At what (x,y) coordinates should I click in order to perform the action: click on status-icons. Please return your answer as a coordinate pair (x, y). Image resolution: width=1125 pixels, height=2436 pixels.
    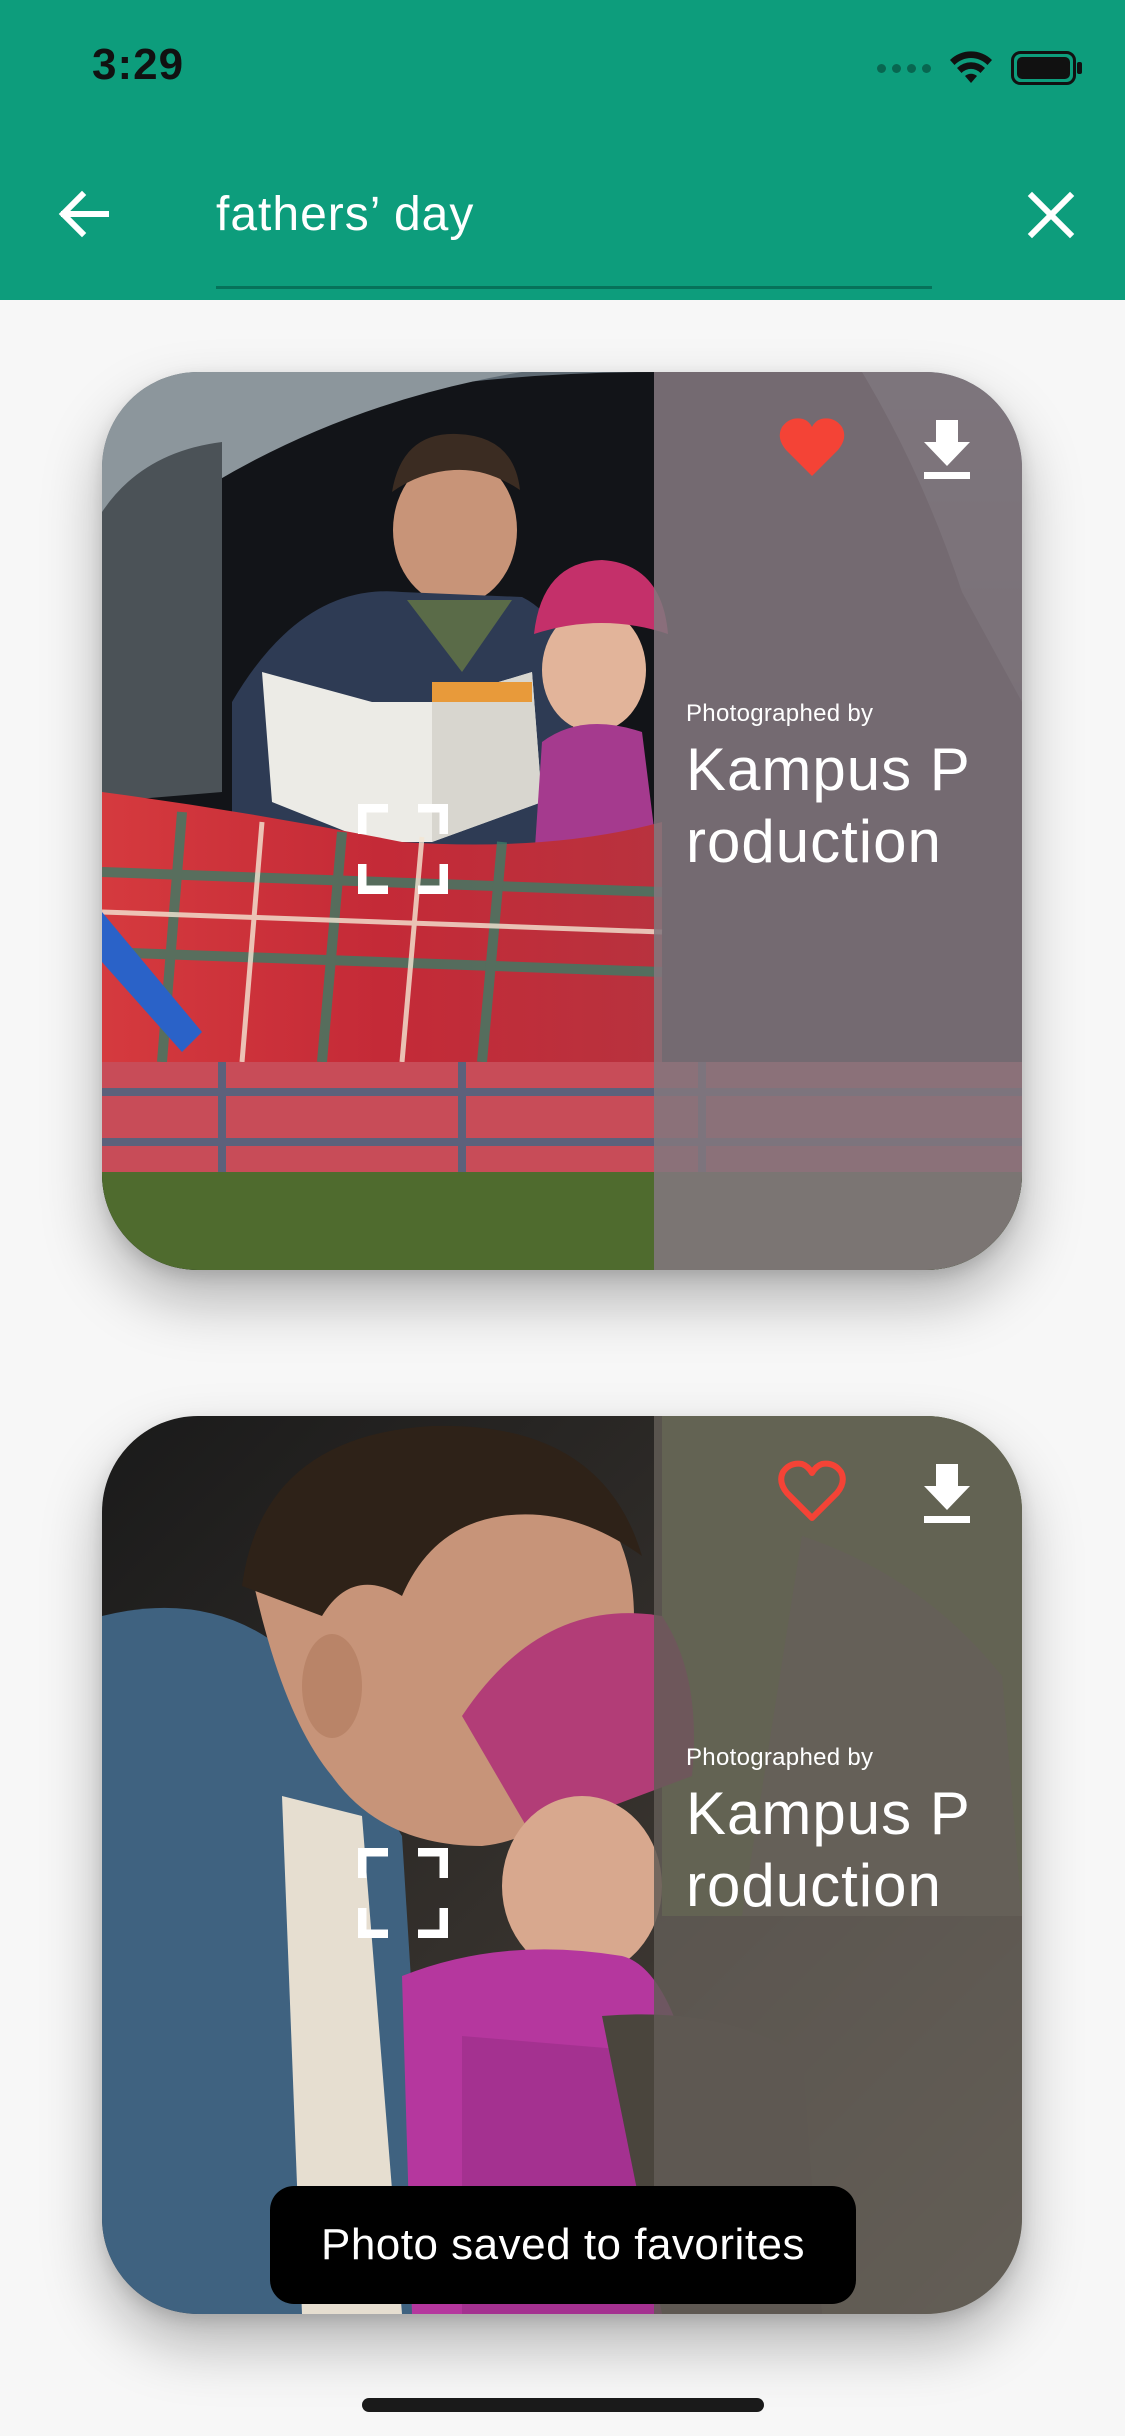
    Looking at the image, I should click on (980, 68).